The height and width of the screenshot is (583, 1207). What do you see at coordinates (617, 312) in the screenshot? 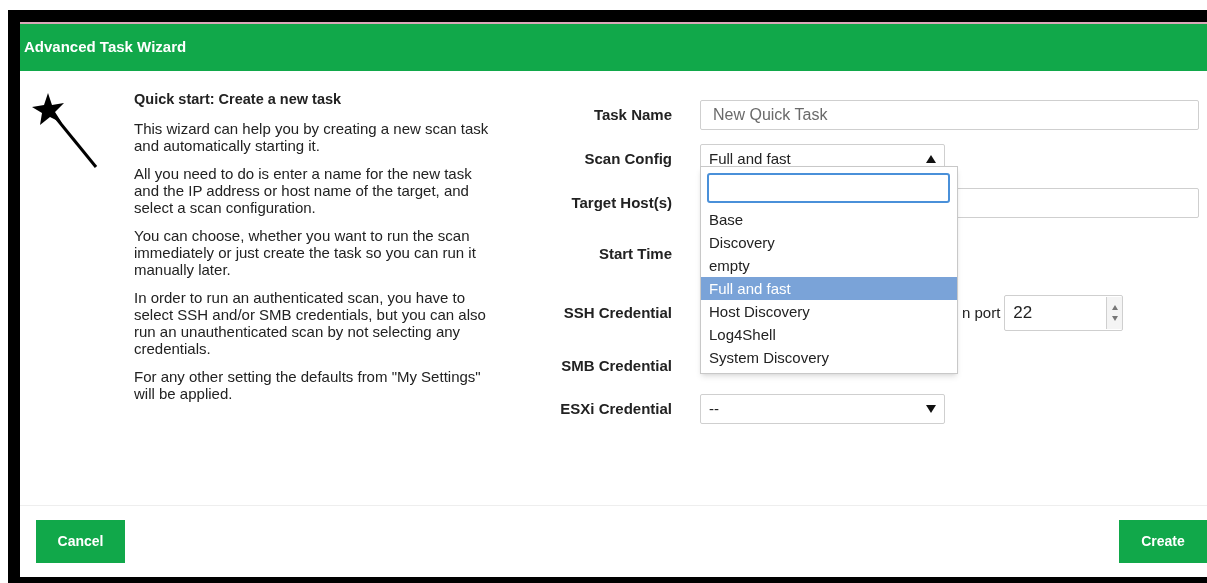
I see `field-label: SSH Credential` at bounding box center [617, 312].